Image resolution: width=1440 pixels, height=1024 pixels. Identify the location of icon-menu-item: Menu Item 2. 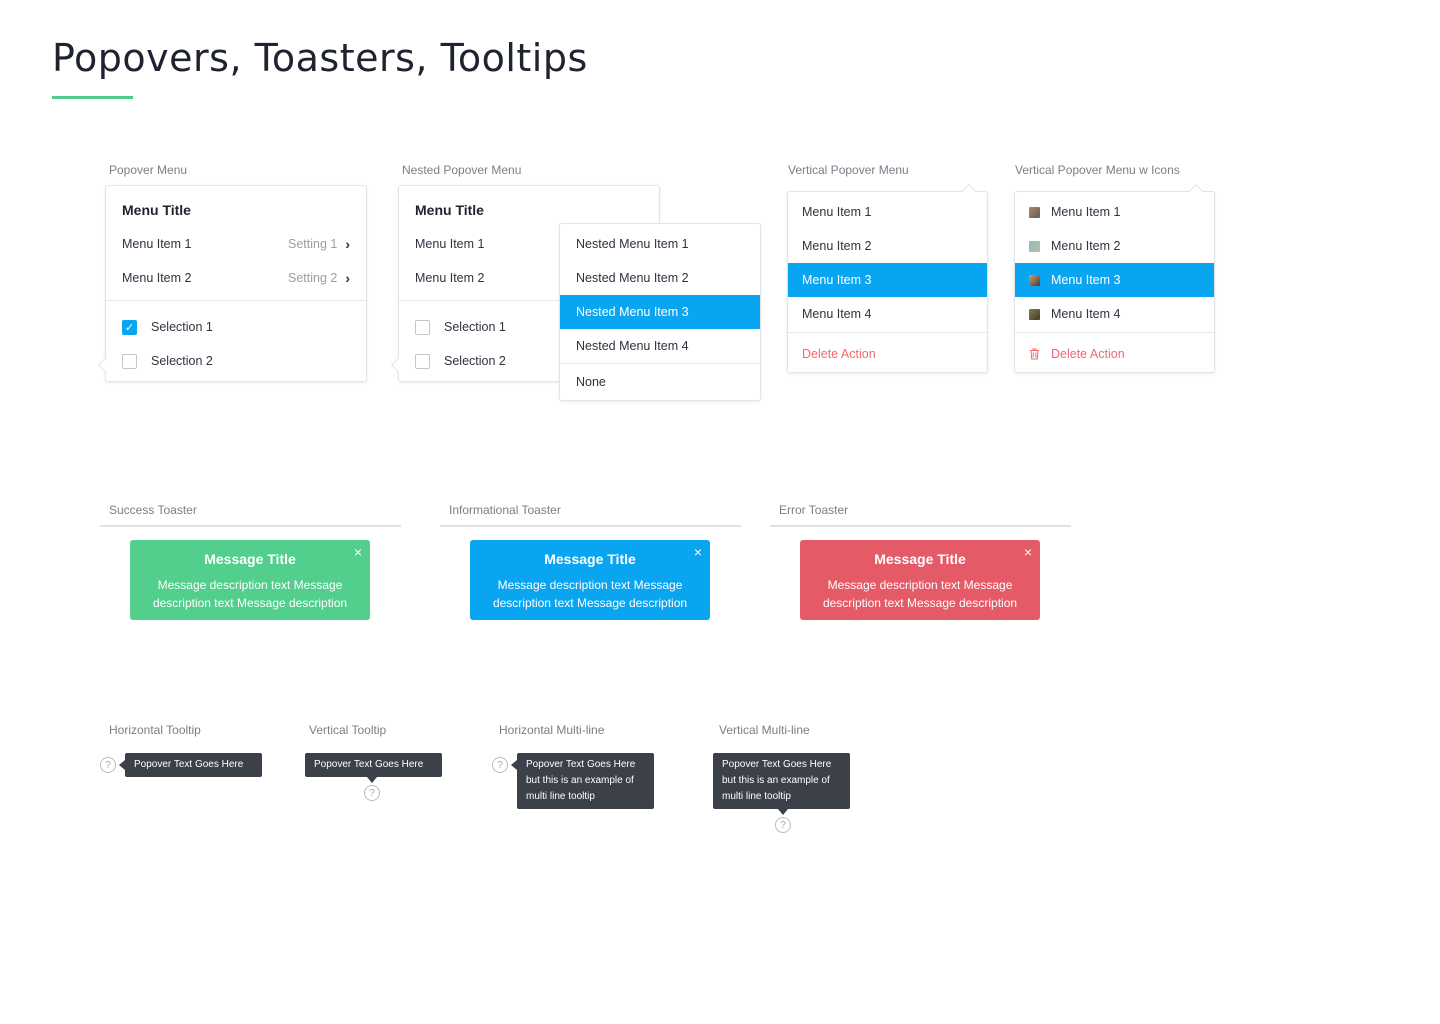
(1114, 246).